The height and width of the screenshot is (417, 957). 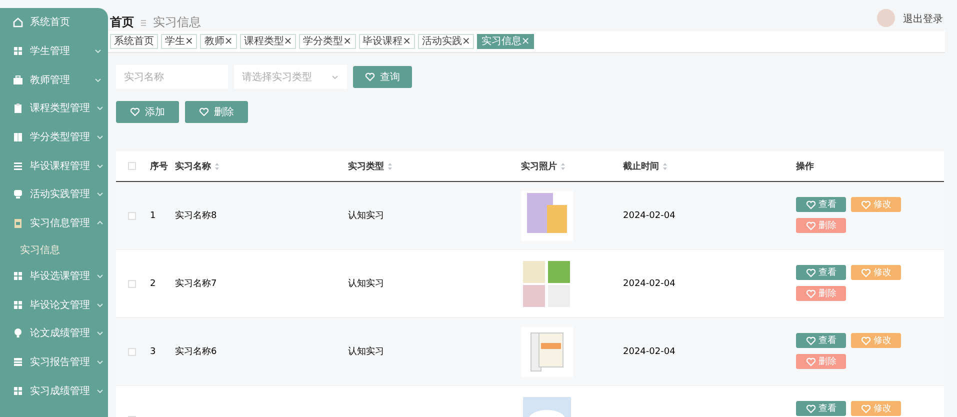 I want to click on table-cell-text: 实习名称6, so click(x=196, y=352).